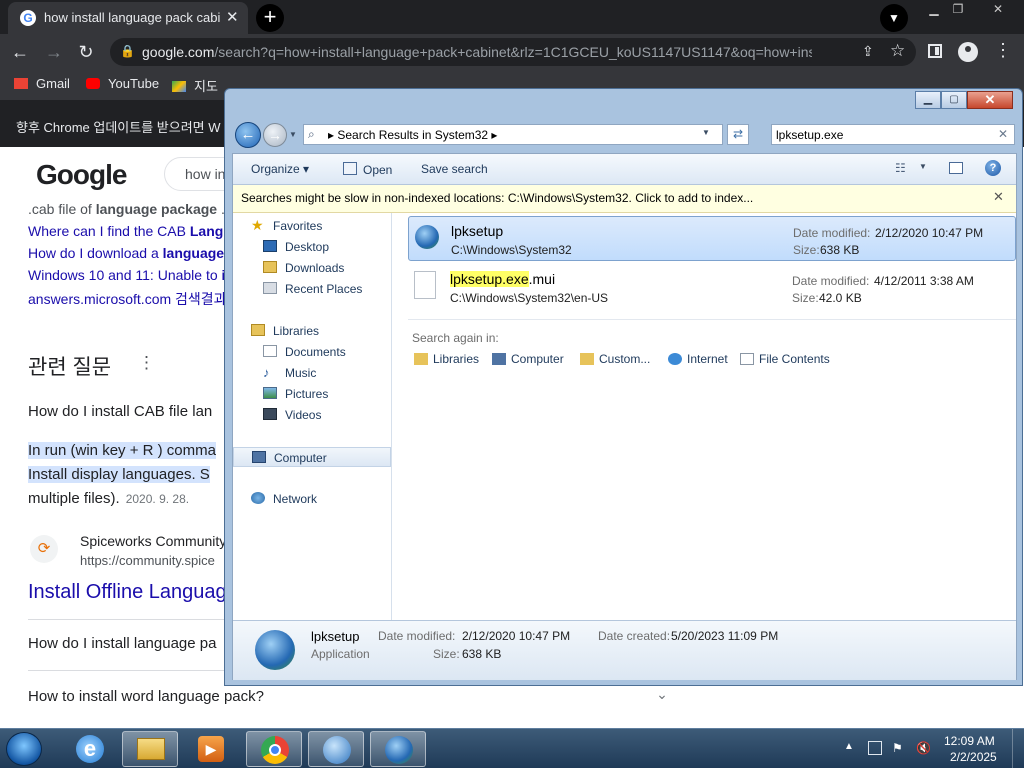  What do you see at coordinates (120, 411) in the screenshot?
I see `faq-question: How do I install CAB file lan` at bounding box center [120, 411].